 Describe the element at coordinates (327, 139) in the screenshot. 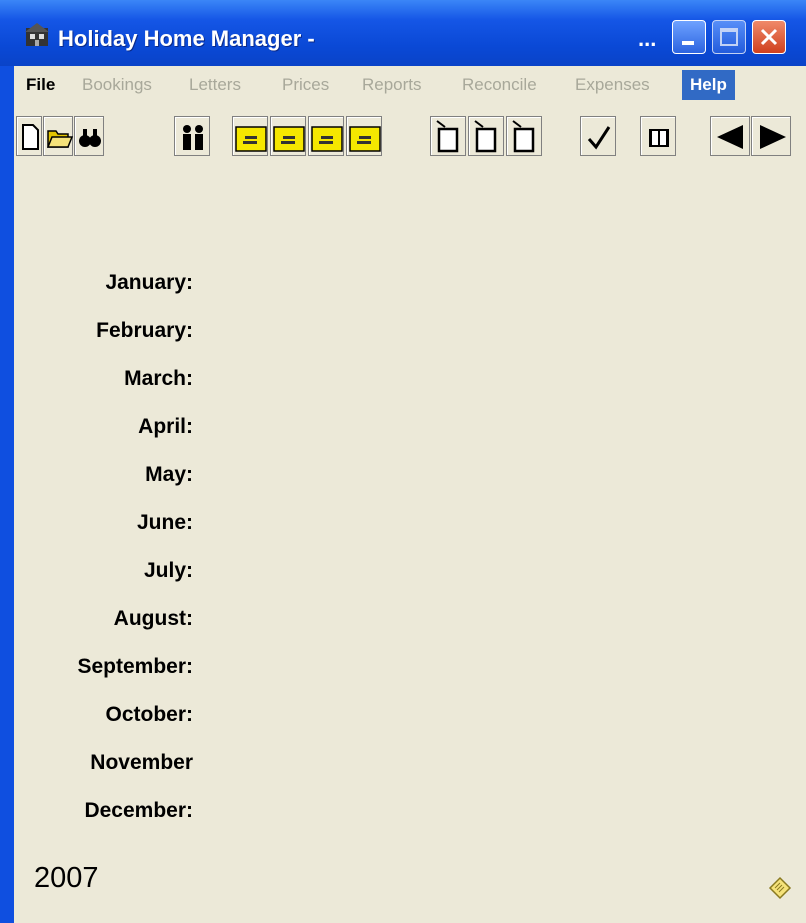

I see `booking-yellow-3-icon` at that location.